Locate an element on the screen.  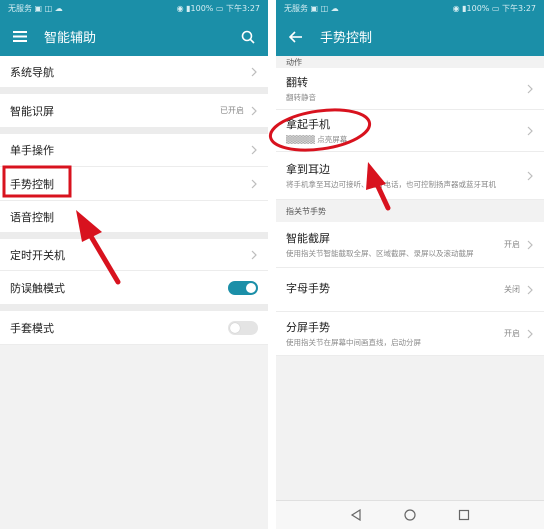
setting-label: 手套模式 is located at coordinates (32, 328).